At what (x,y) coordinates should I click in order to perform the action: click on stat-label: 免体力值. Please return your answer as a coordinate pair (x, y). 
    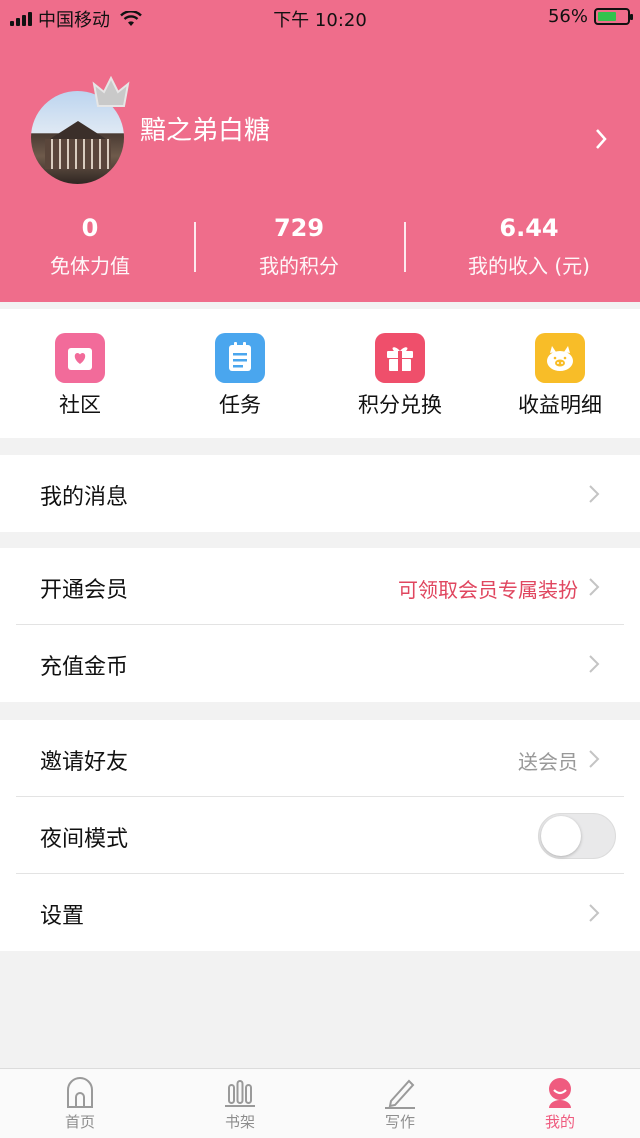
    Looking at the image, I should click on (90, 266).